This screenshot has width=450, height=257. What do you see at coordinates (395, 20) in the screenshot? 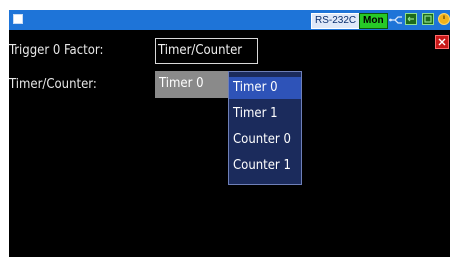
I see `usb-icon` at bounding box center [395, 20].